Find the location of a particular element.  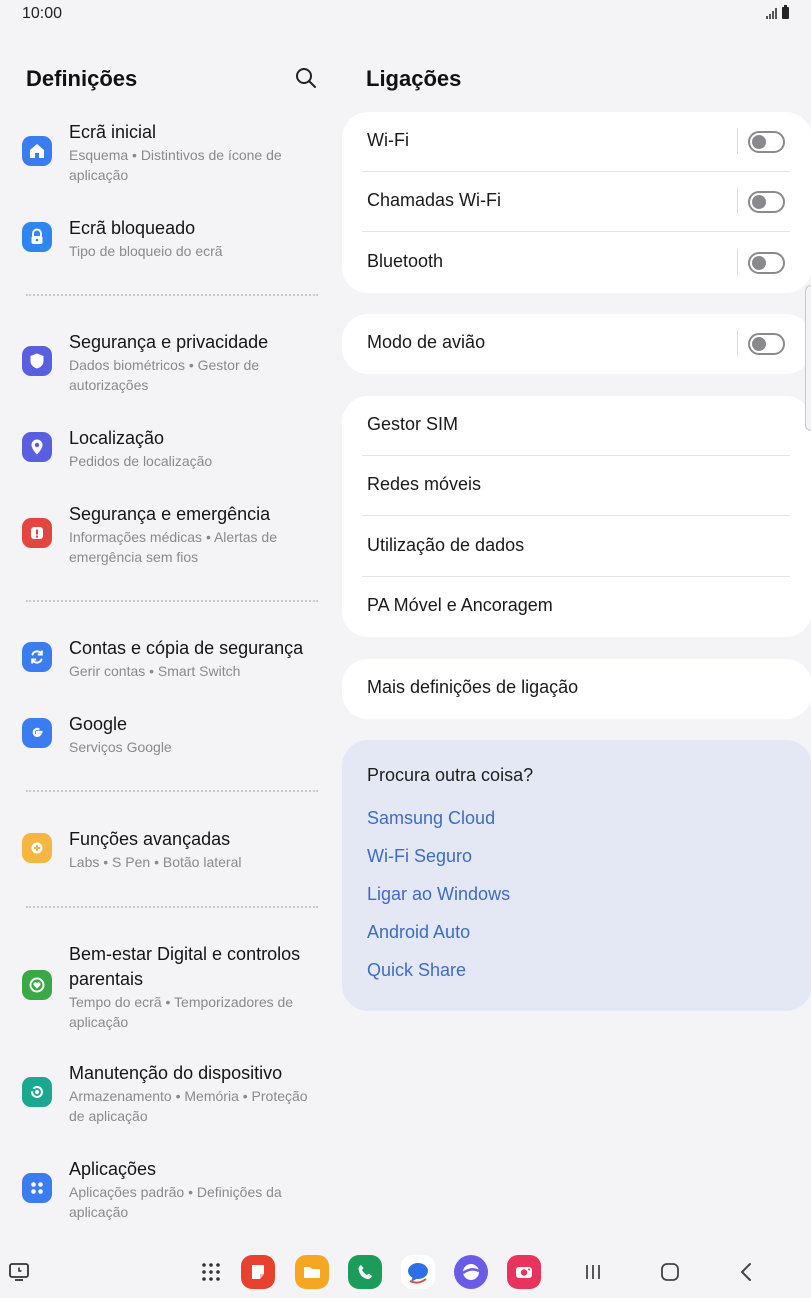

menu-item-title: Aplicações is located at coordinates (113, 1169).